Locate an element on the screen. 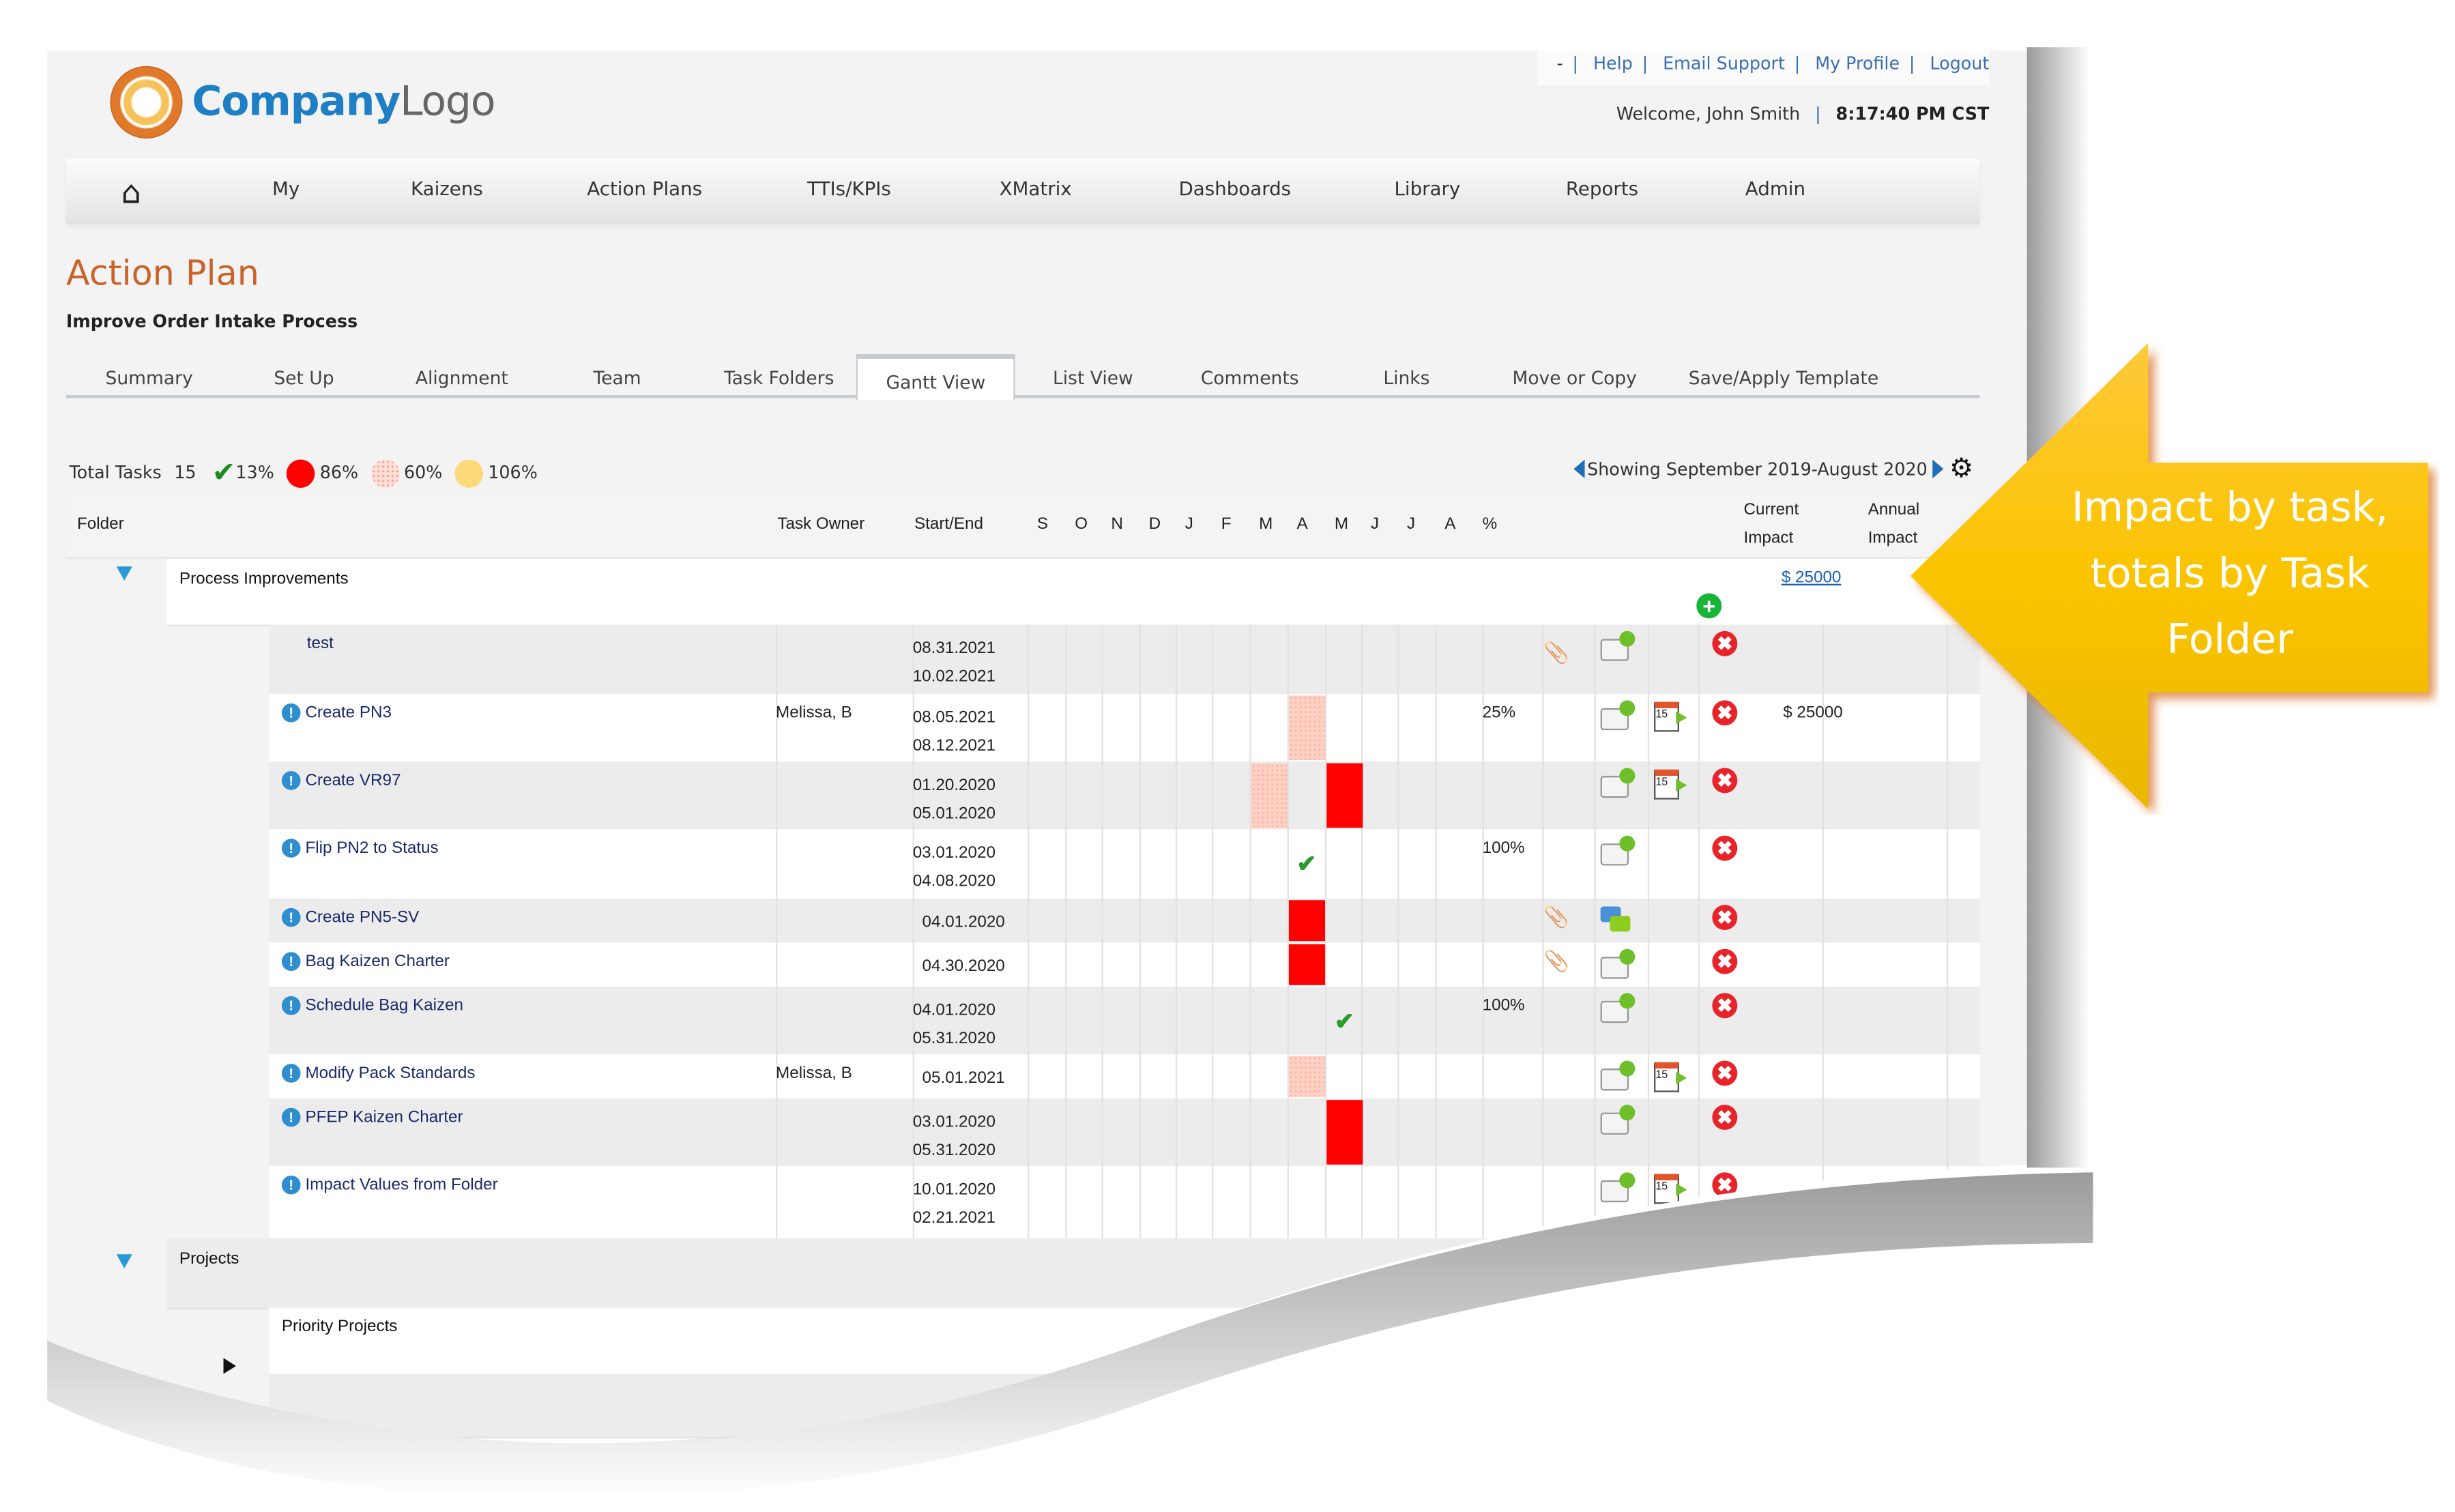  home-icon: ⌂ is located at coordinates (131, 192).